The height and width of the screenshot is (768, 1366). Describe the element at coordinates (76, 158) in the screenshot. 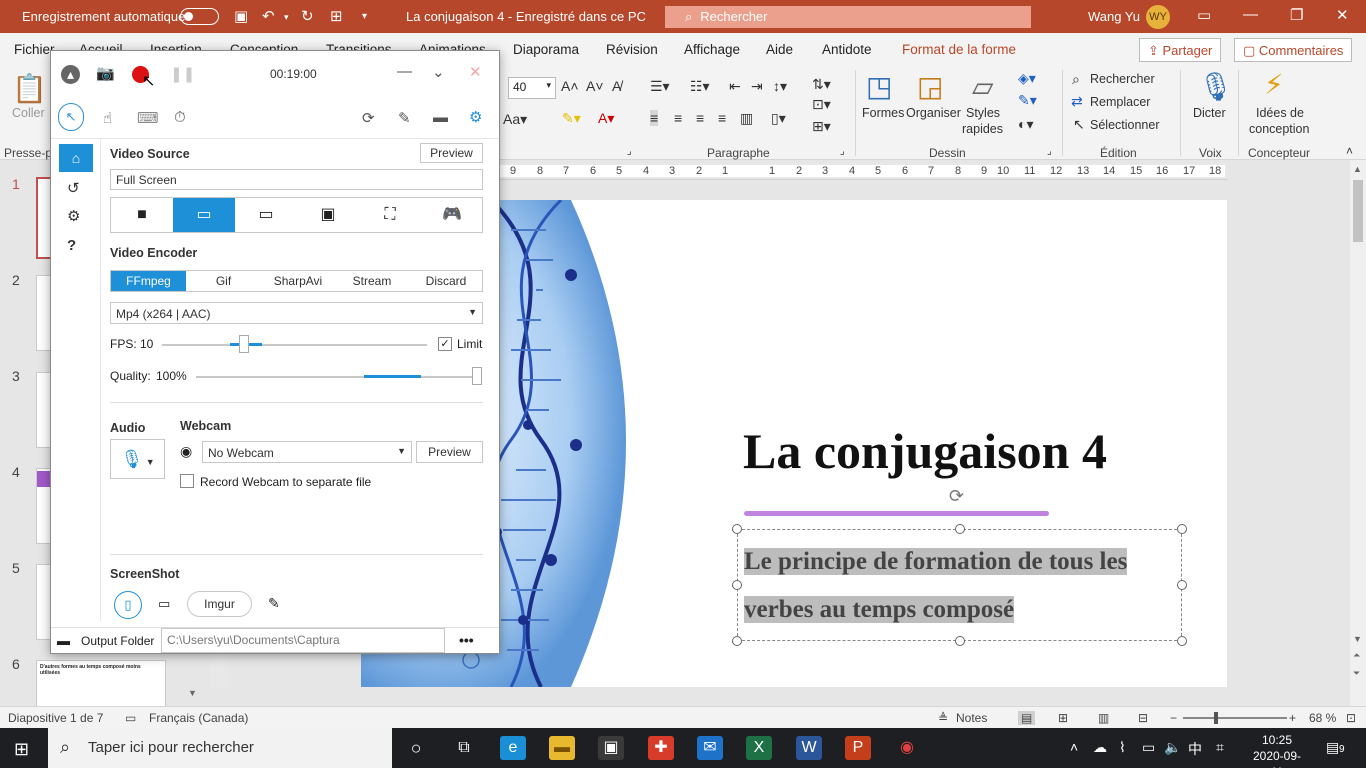

I see `home-icon: ⌂` at that location.